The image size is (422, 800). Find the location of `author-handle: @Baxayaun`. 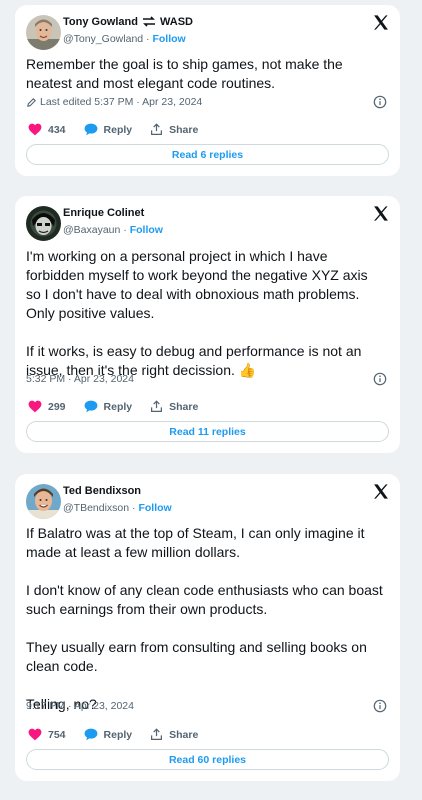

author-handle: @Baxayaun is located at coordinates (91, 230).